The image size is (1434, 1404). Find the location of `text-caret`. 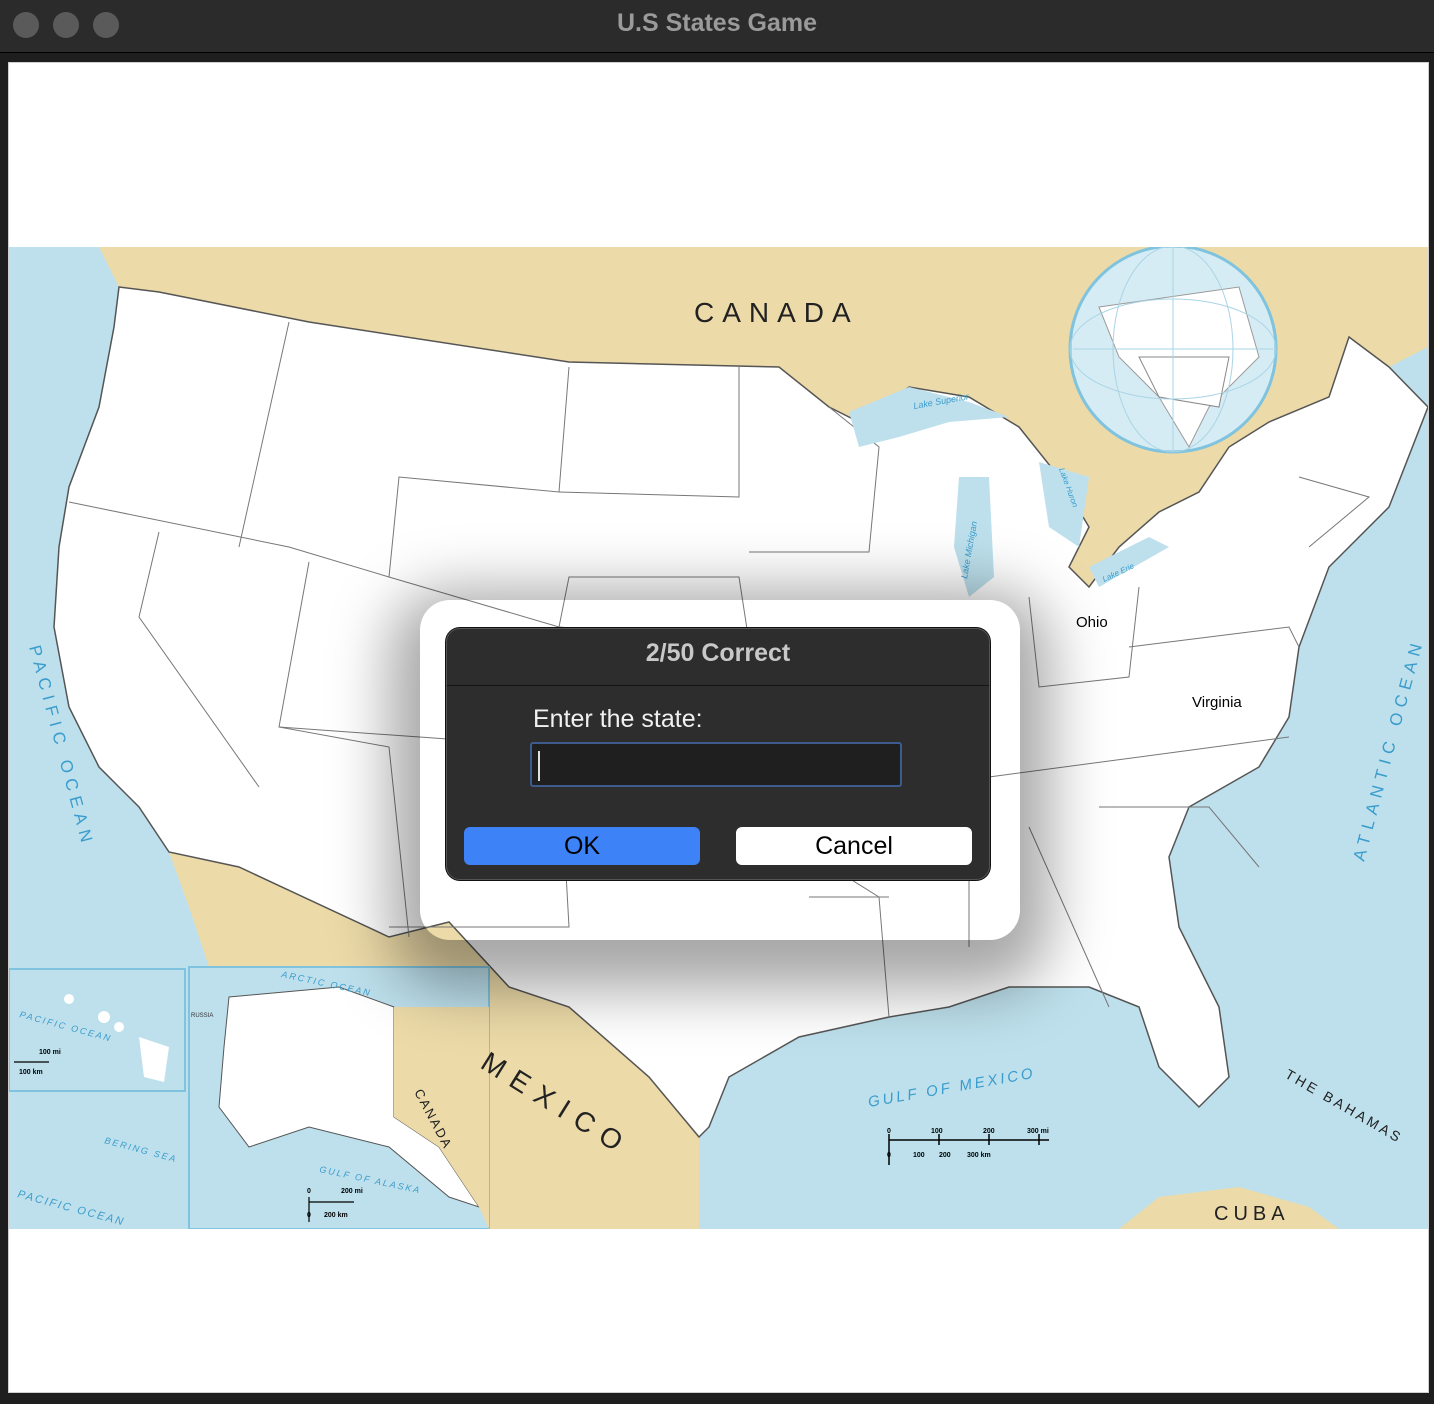

text-caret is located at coordinates (539, 766).